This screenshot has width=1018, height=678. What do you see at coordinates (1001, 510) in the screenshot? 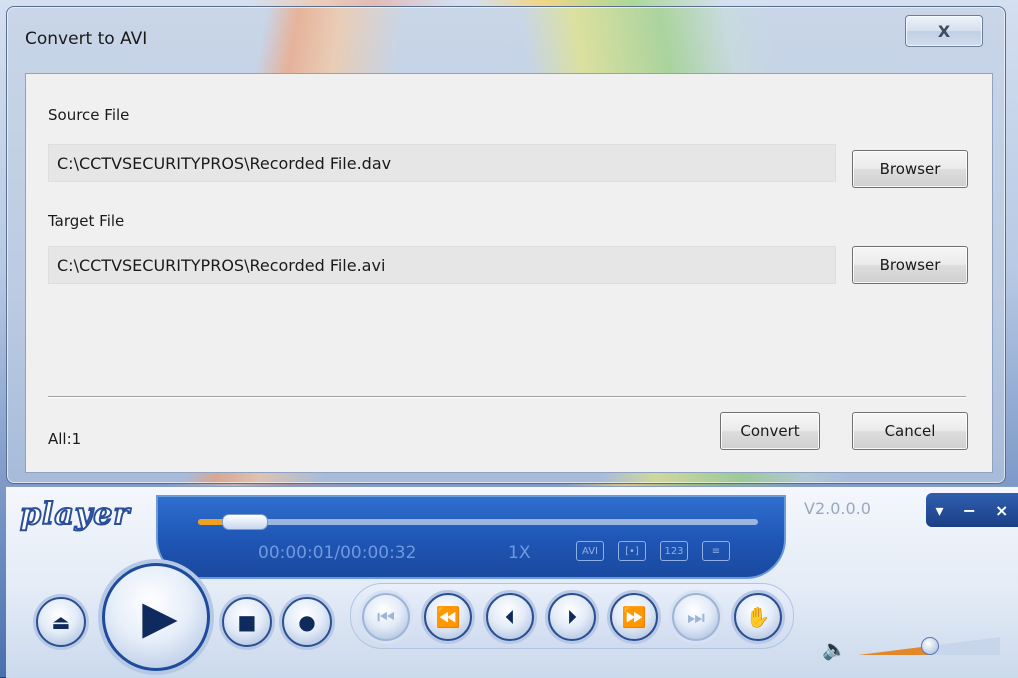
I see `close-icon: ×` at bounding box center [1001, 510].